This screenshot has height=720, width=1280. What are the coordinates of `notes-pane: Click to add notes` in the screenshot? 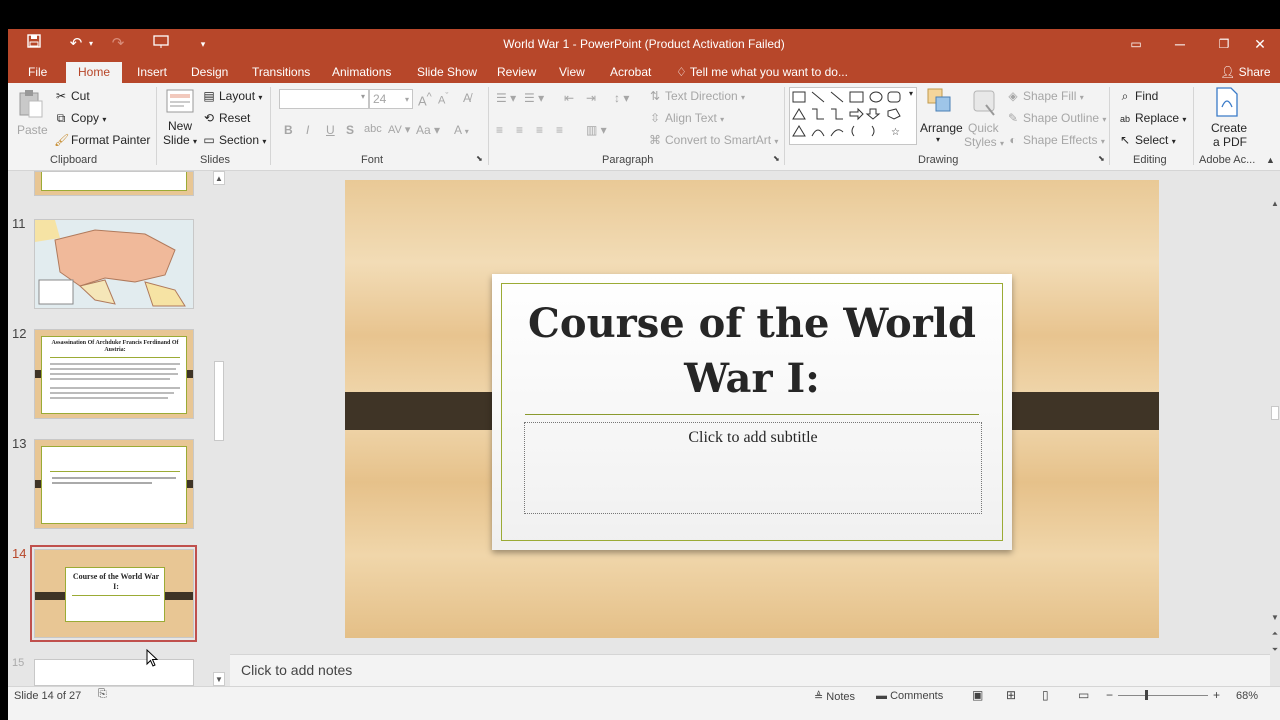 It's located at (750, 670).